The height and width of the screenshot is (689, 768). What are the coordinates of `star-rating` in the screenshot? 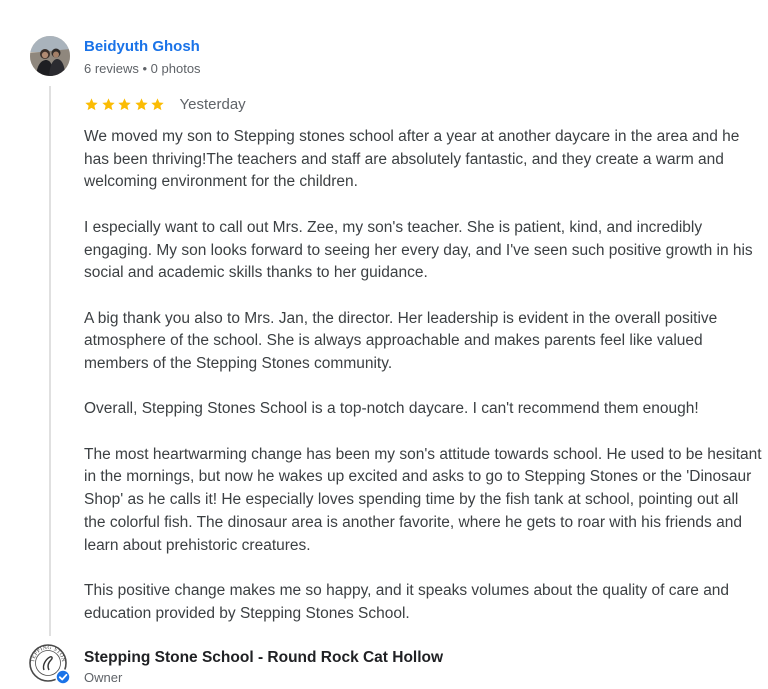 It's located at (125, 104).